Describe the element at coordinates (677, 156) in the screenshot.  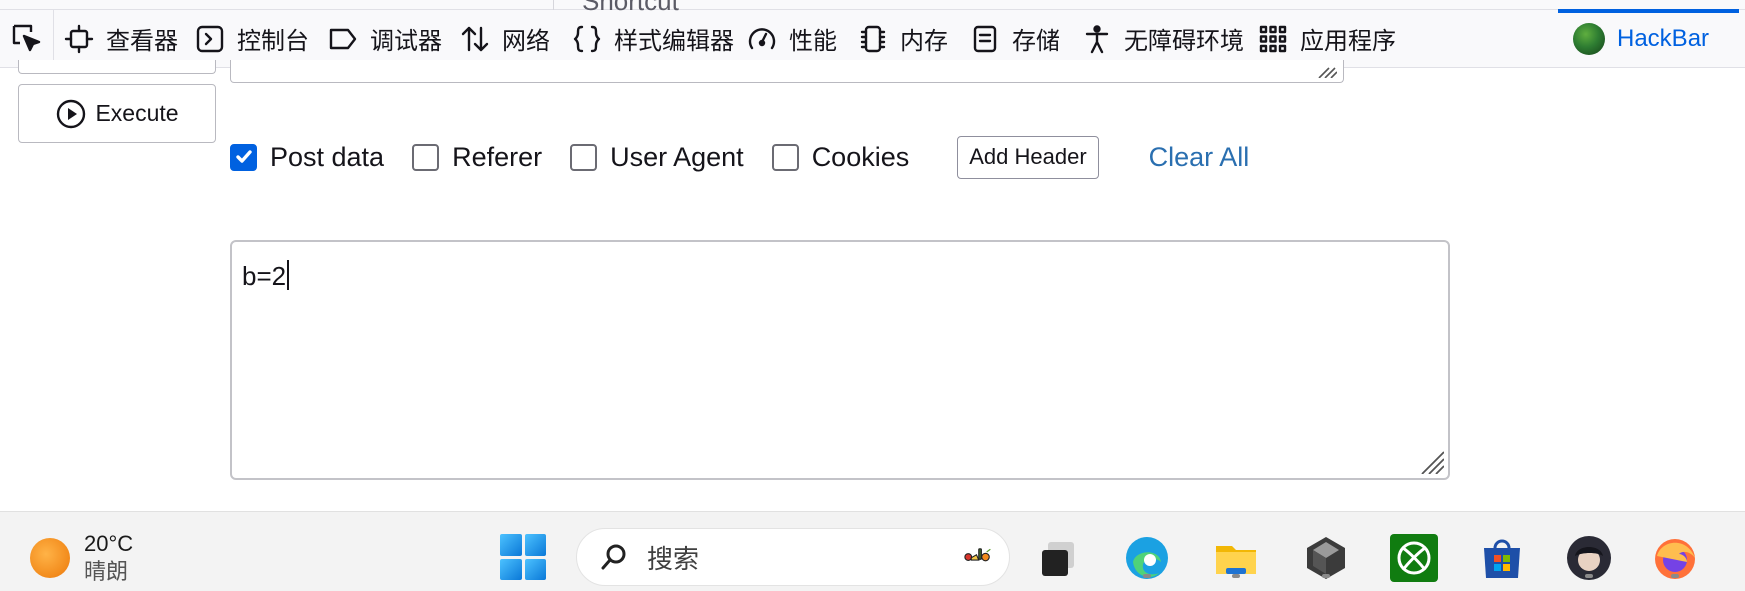
I see `option-label: User Agent` at that location.